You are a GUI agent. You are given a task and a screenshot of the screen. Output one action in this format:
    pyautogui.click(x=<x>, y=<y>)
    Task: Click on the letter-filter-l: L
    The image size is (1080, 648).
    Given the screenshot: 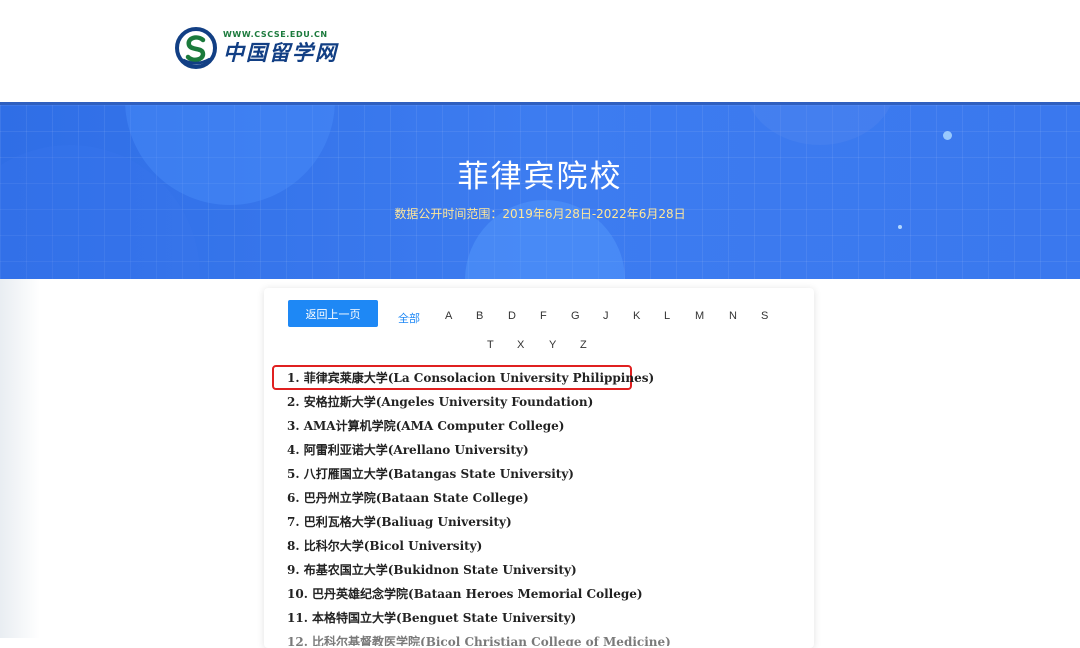 What is the action you would take?
    pyautogui.click(x=667, y=316)
    